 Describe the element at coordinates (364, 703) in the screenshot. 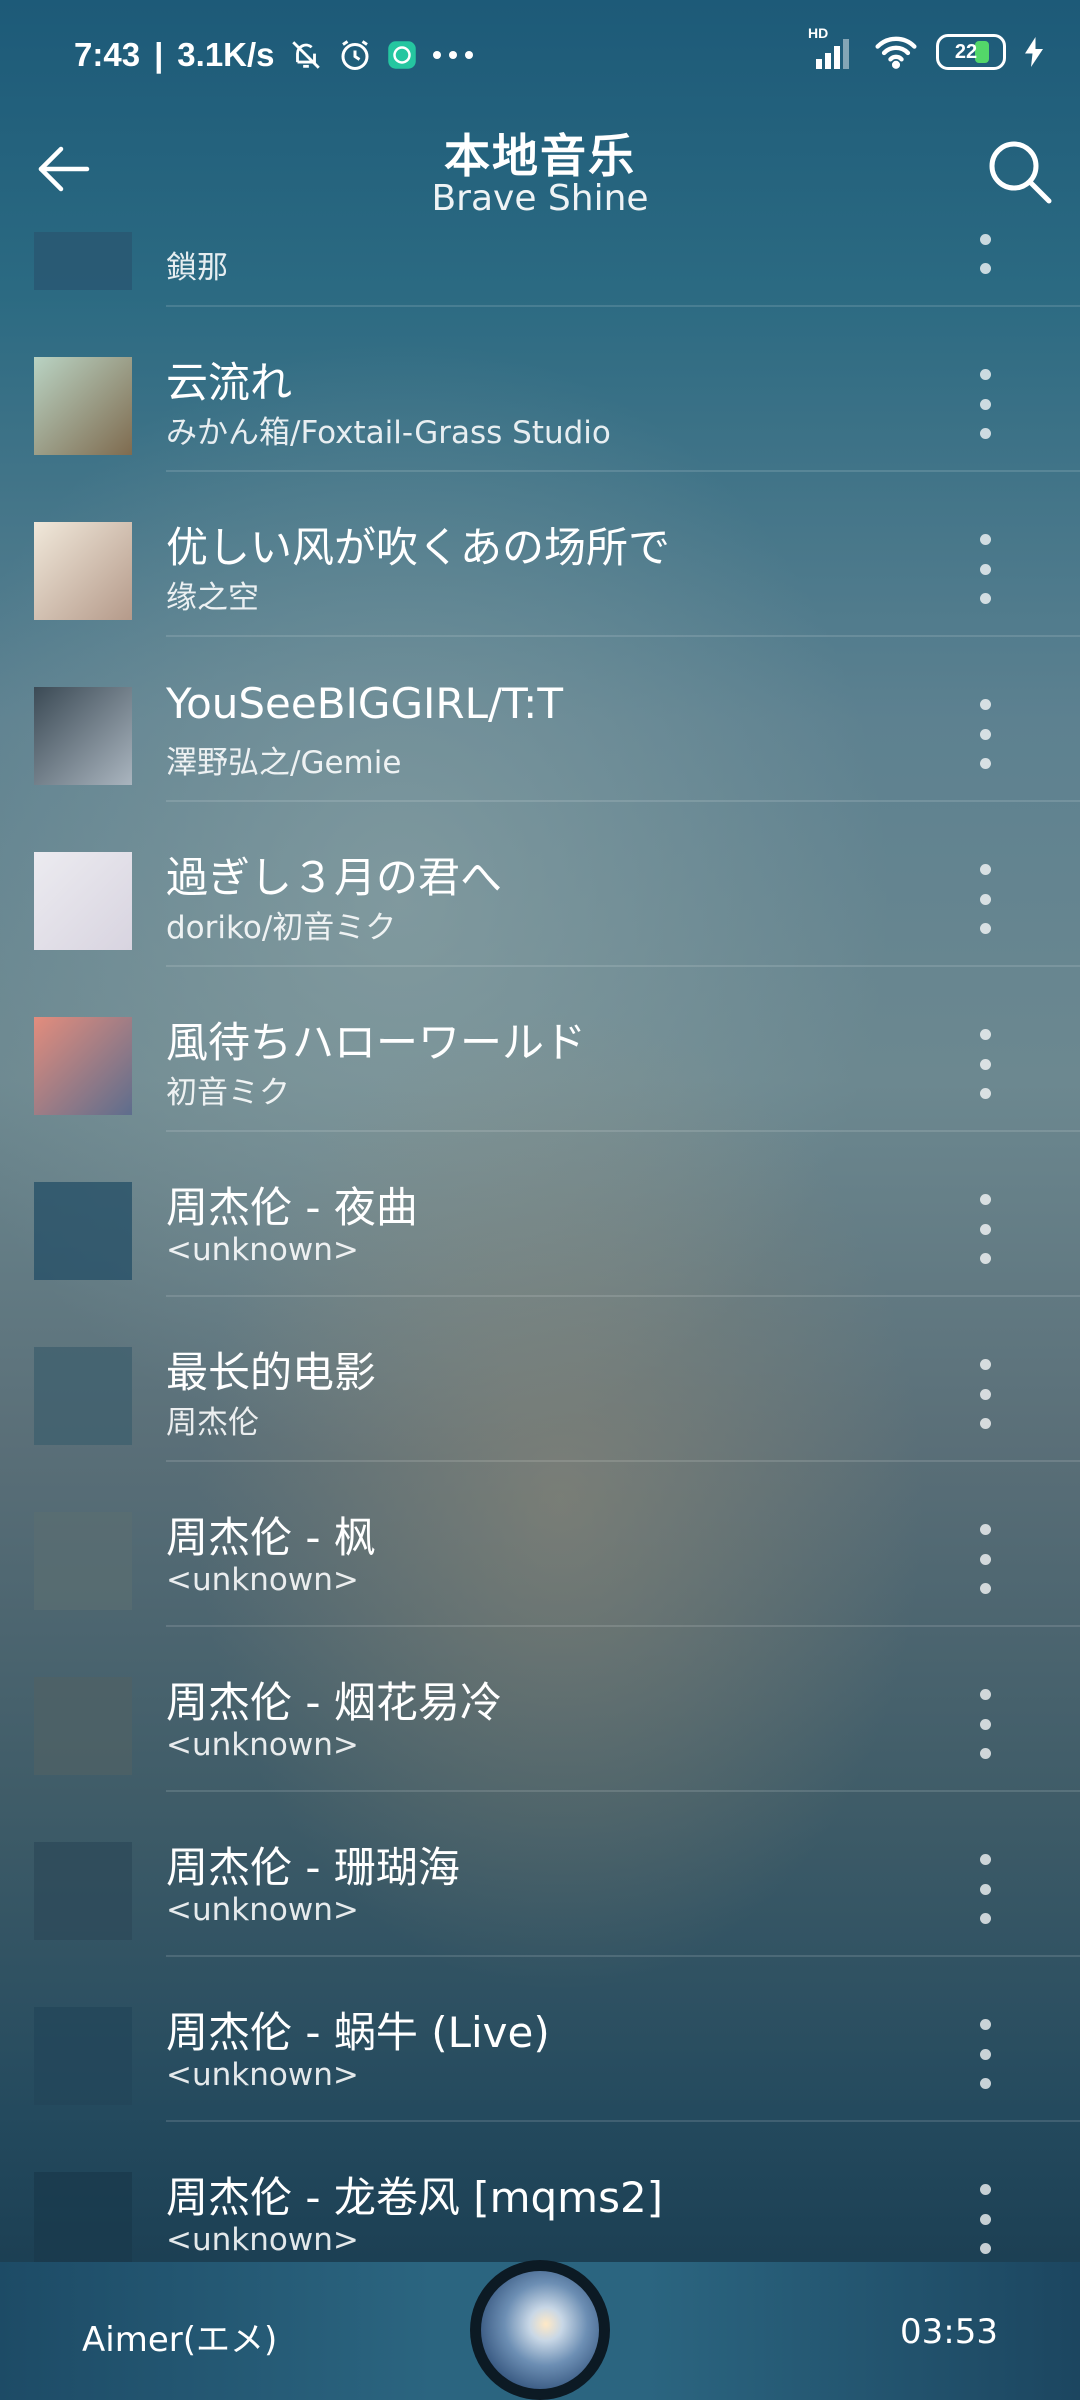

I see `song-title: YouSeeBIGGIRL/T:T` at that location.